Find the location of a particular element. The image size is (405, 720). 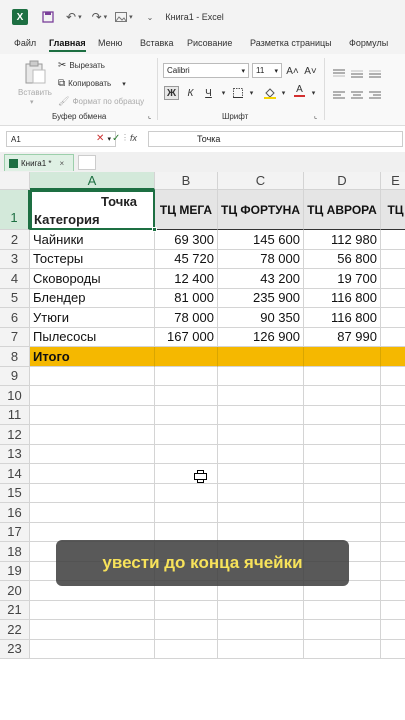

column-header-b: B is located at coordinates (186, 181).